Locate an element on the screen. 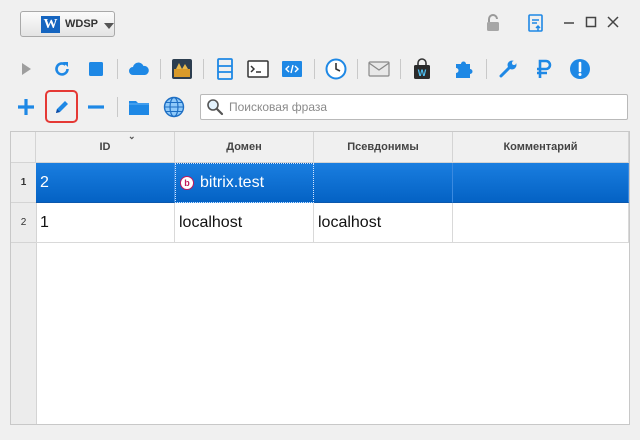  cell-aliases: localhost is located at coordinates (383, 223).